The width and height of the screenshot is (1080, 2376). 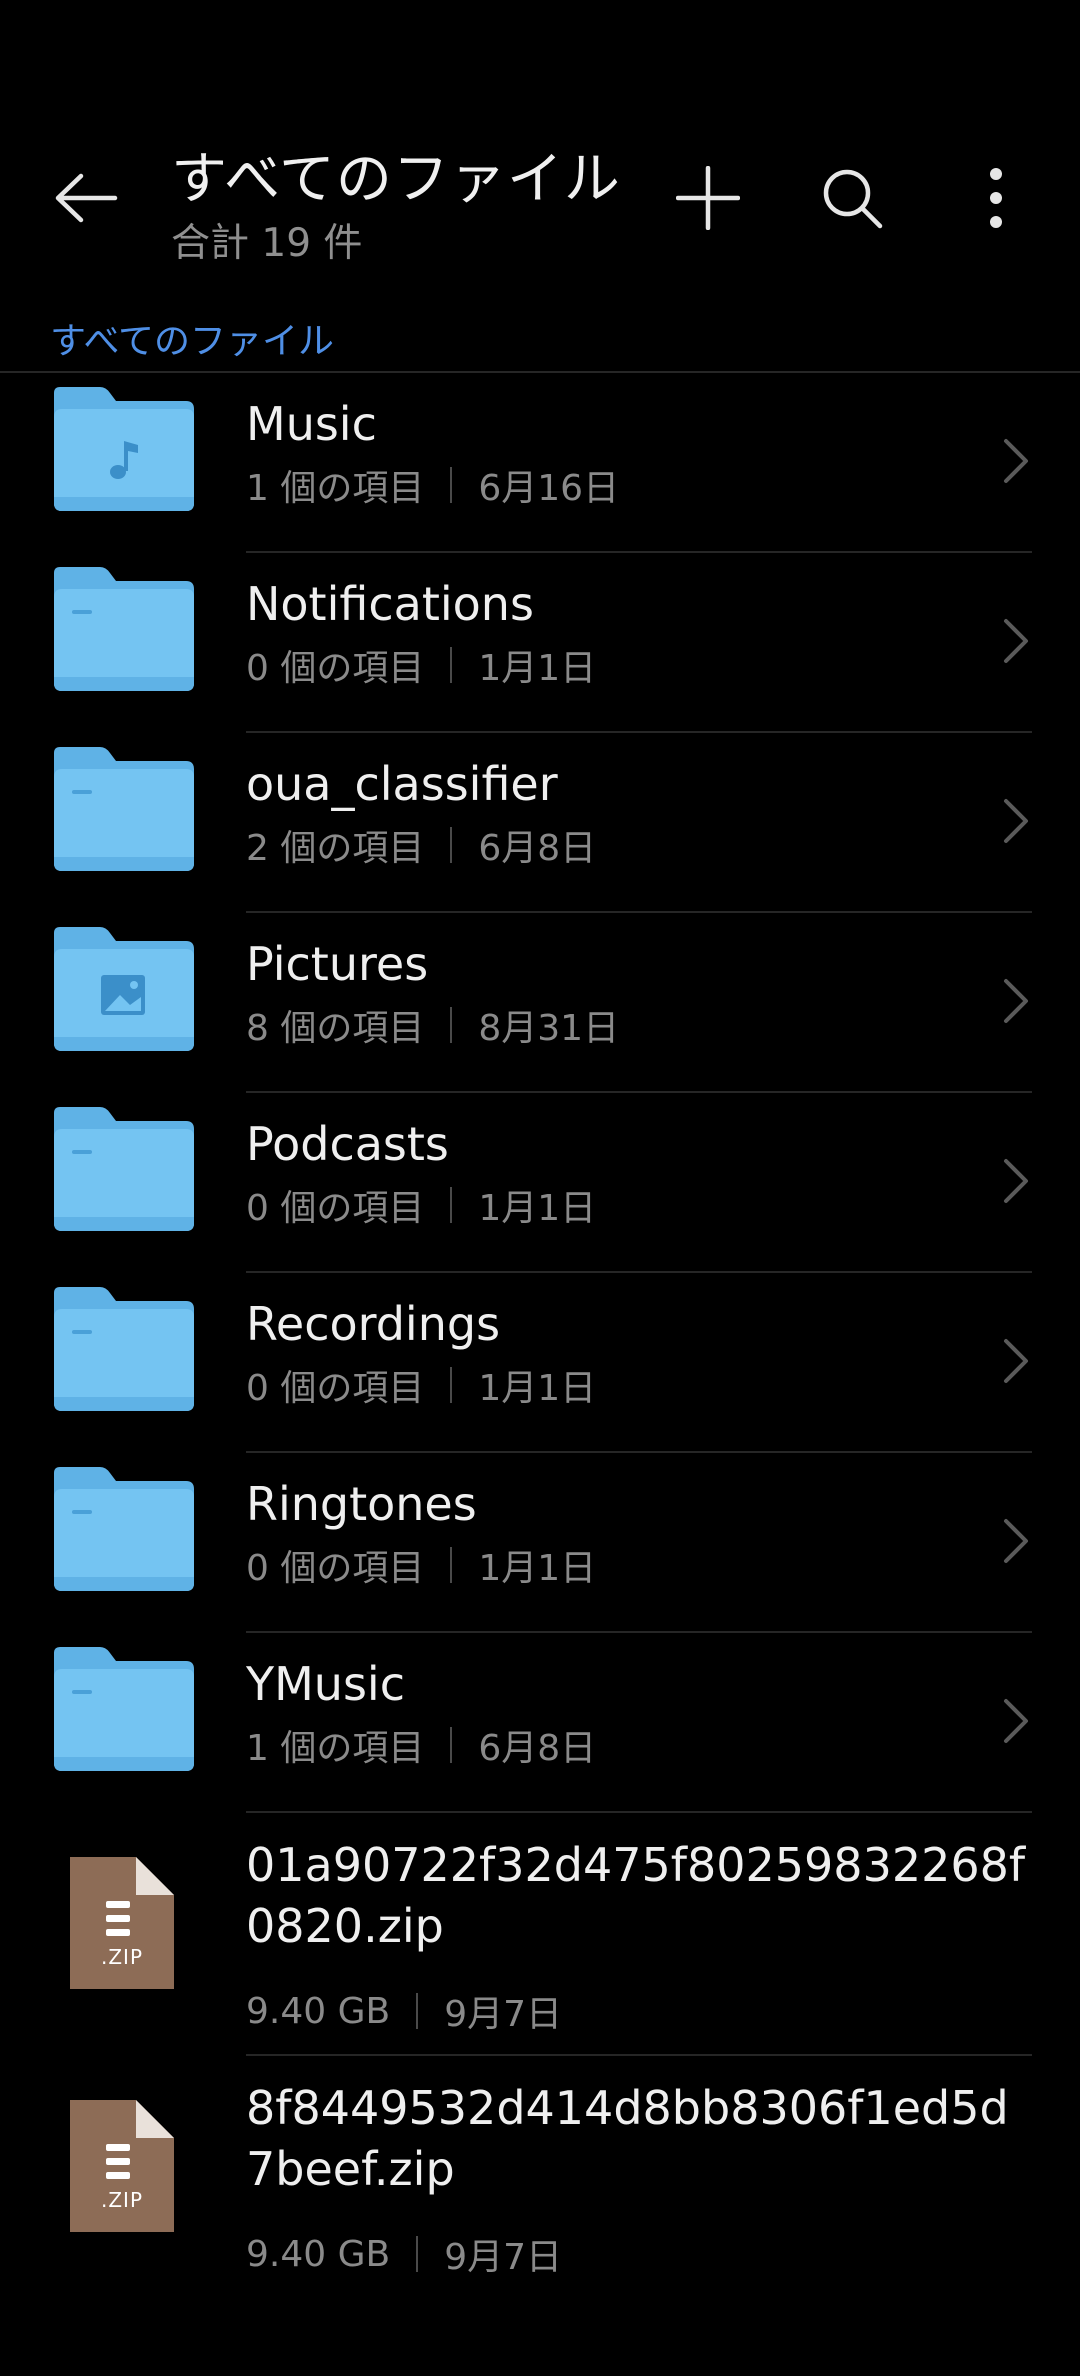 I want to click on item-meta: 1 個の項目 6月8日, so click(x=421, y=1745).